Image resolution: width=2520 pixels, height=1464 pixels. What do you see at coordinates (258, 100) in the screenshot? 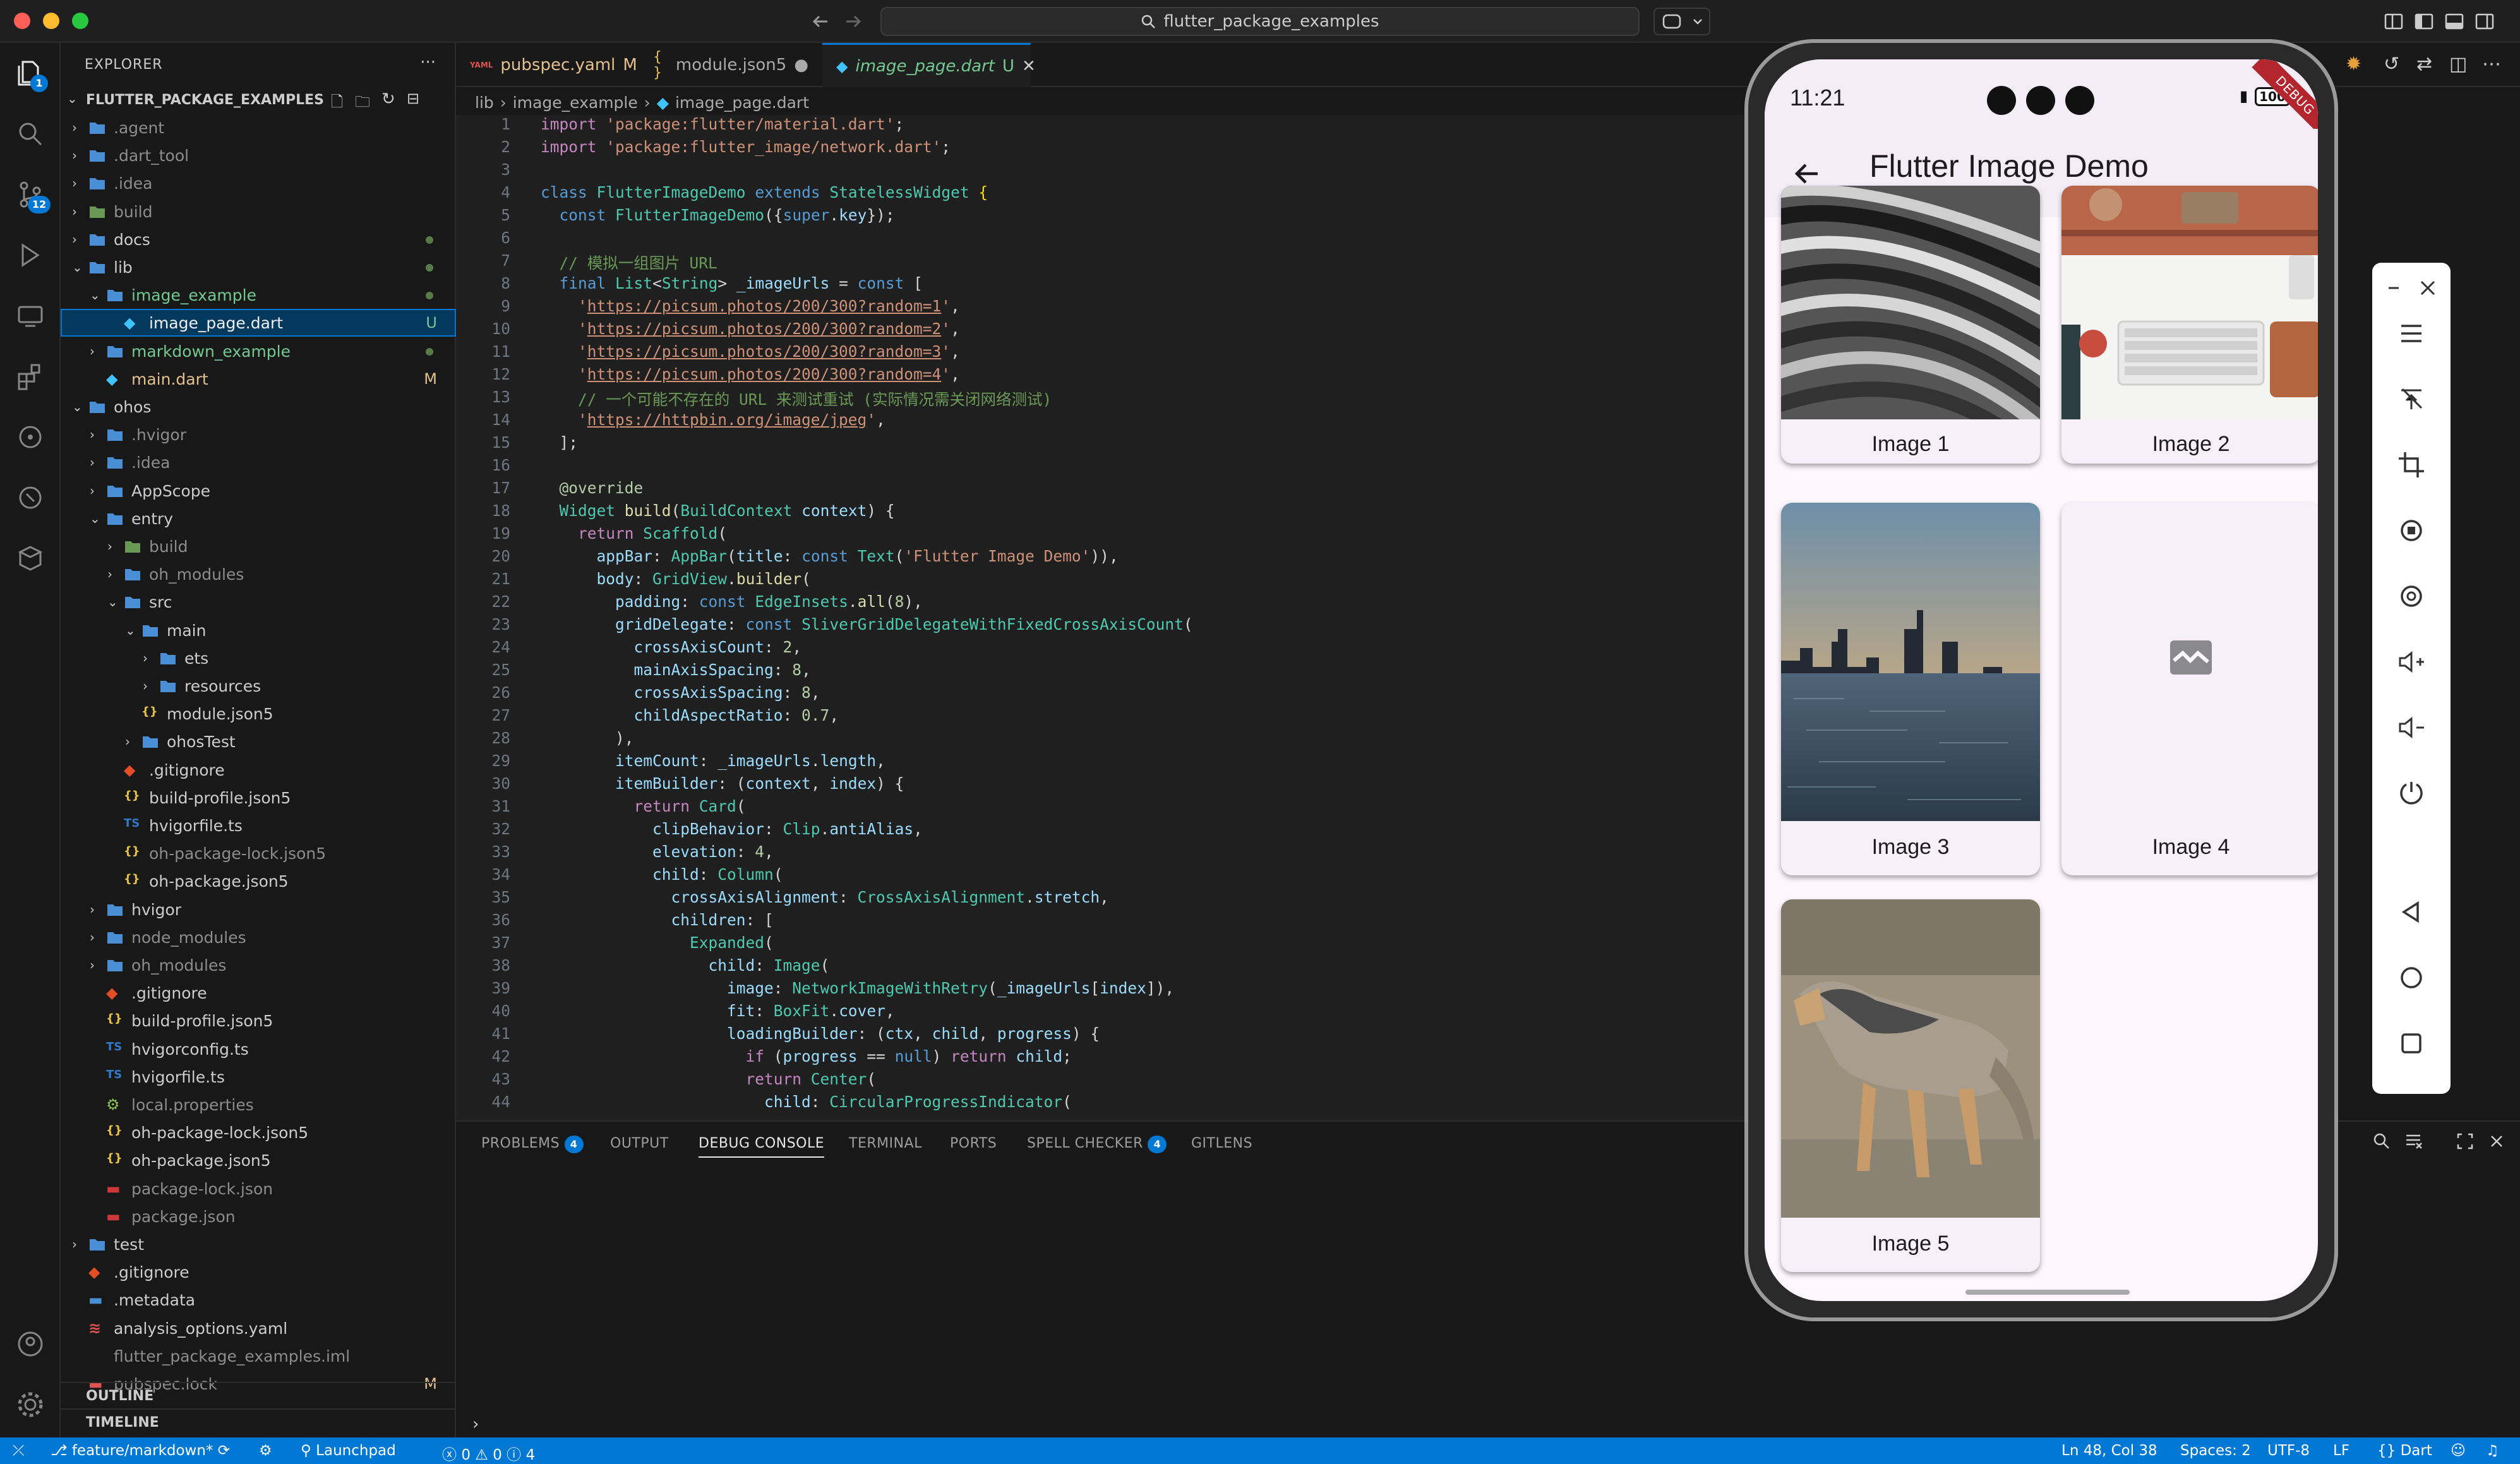
I see `workspace-root-header: ⌄ FLUTTER_PACKAGE_EXAMPLES 🗋 🗀 ↻ ⊟` at bounding box center [258, 100].